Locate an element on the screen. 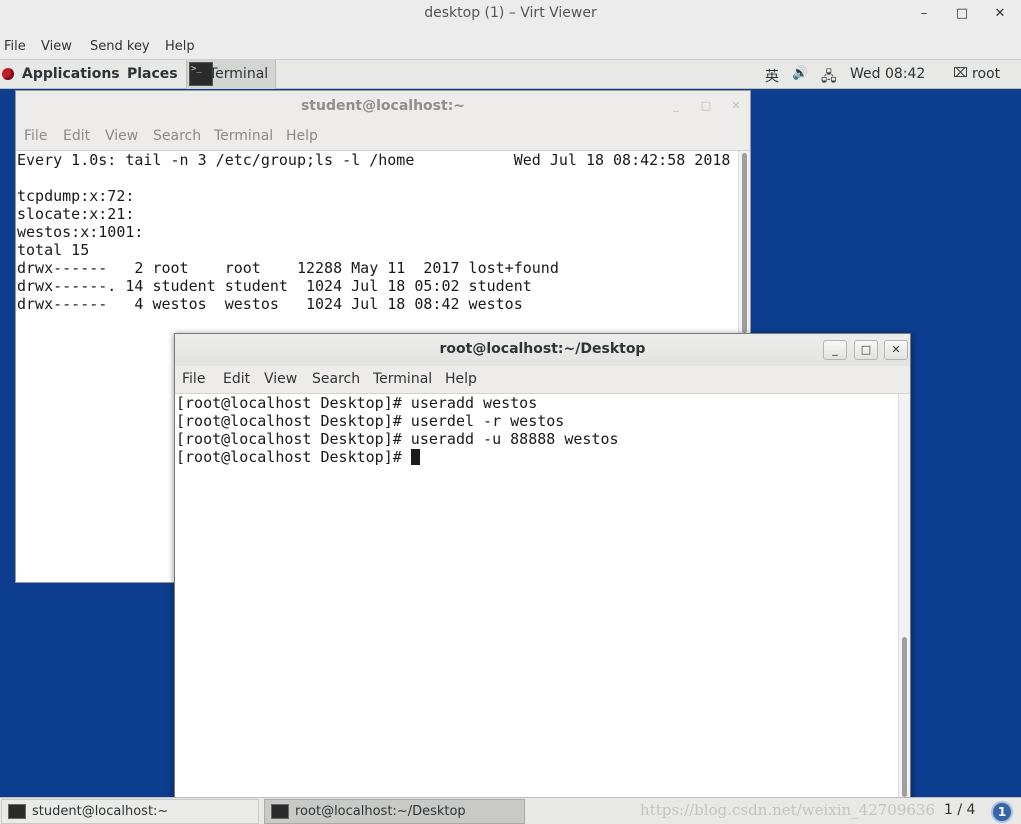 Image resolution: width=1021 pixels, height=824 pixels. viewer-menu-help: Help is located at coordinates (180, 46).